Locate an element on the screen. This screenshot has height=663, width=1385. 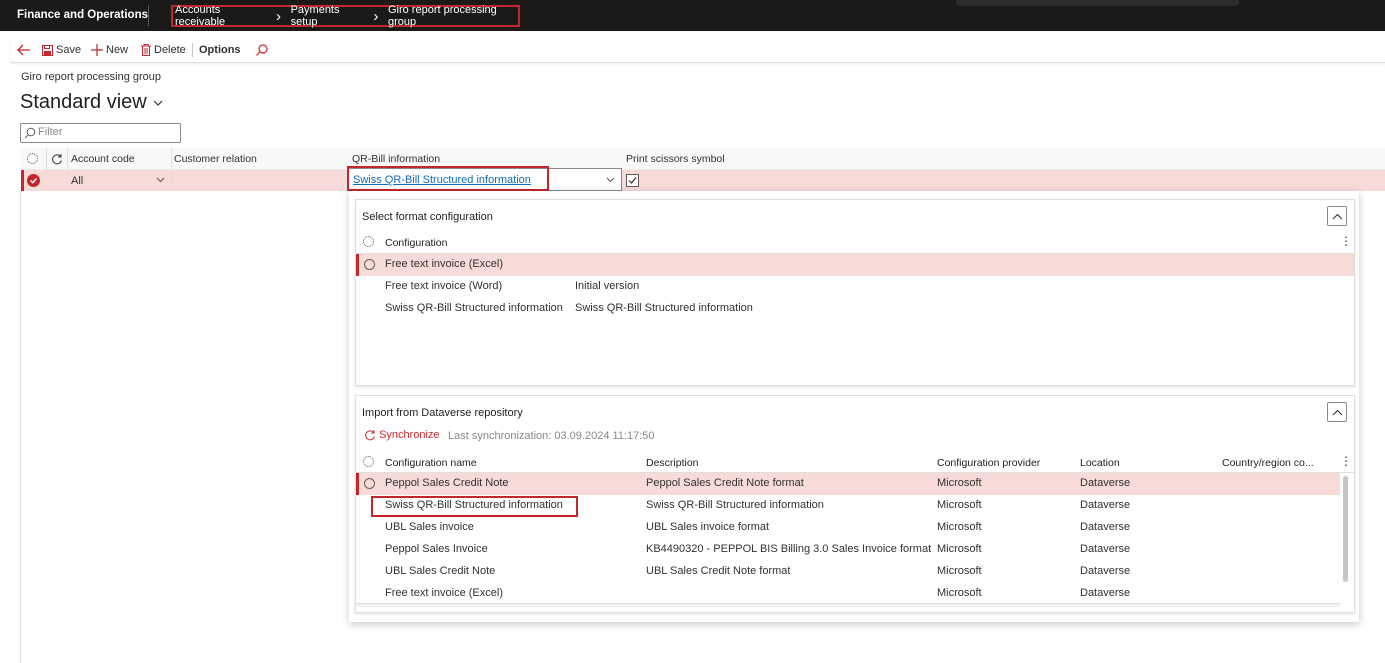
column-header-configuration: Configuration is located at coordinates (416, 243).